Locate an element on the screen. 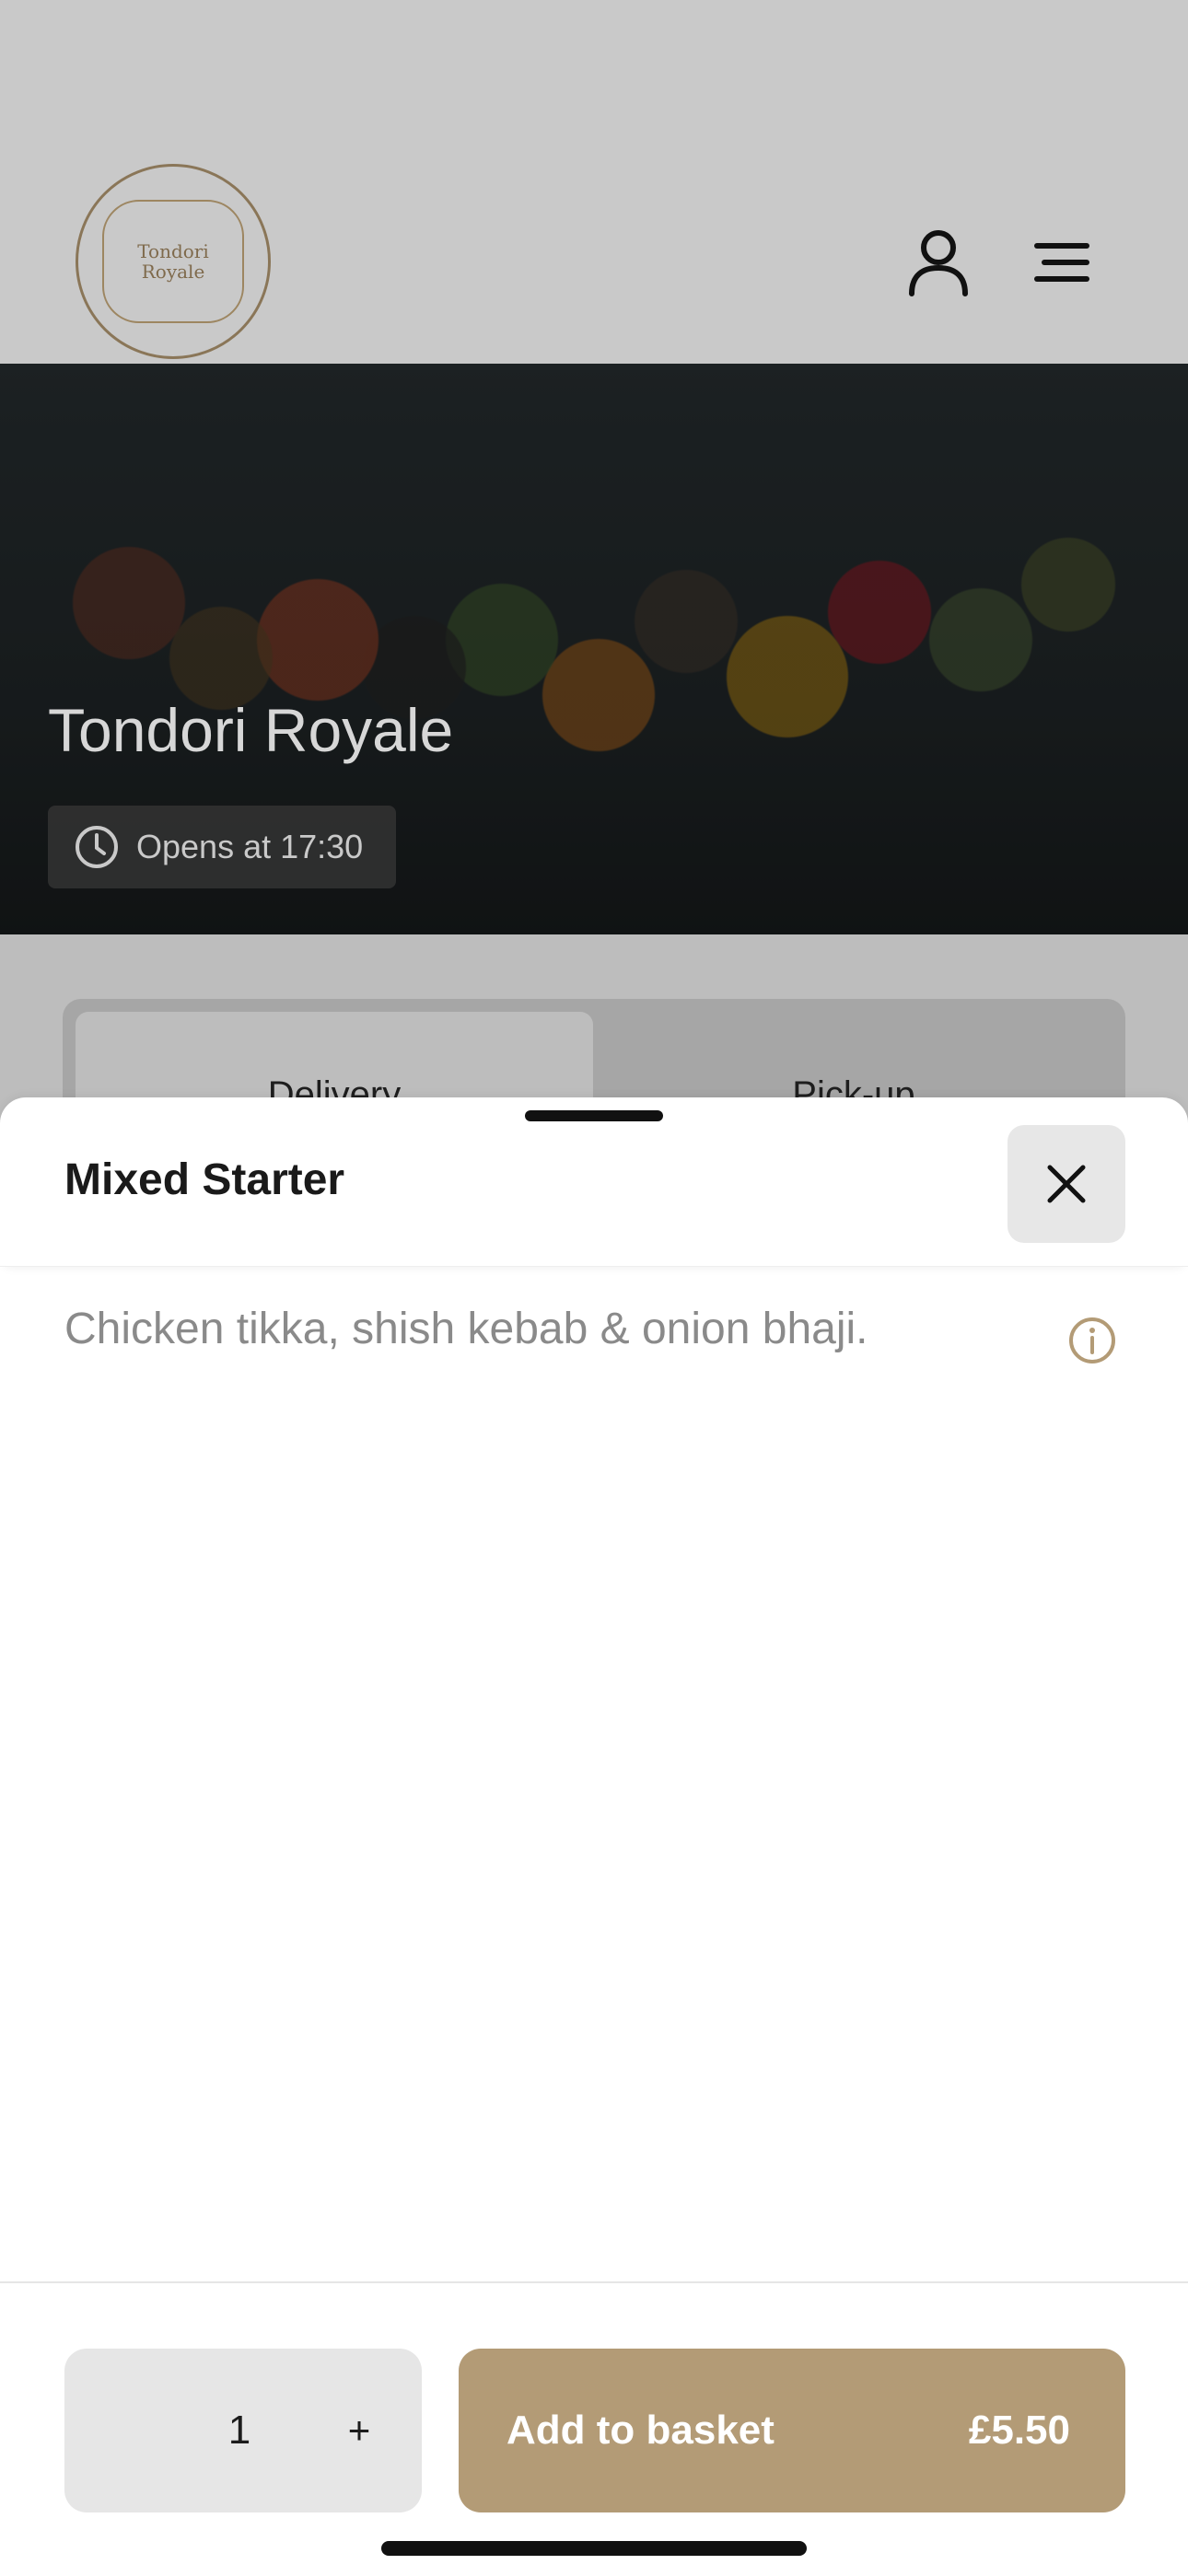 This screenshot has height=2576, width=1188. logo-text-line1: Tondori is located at coordinates (173, 251).